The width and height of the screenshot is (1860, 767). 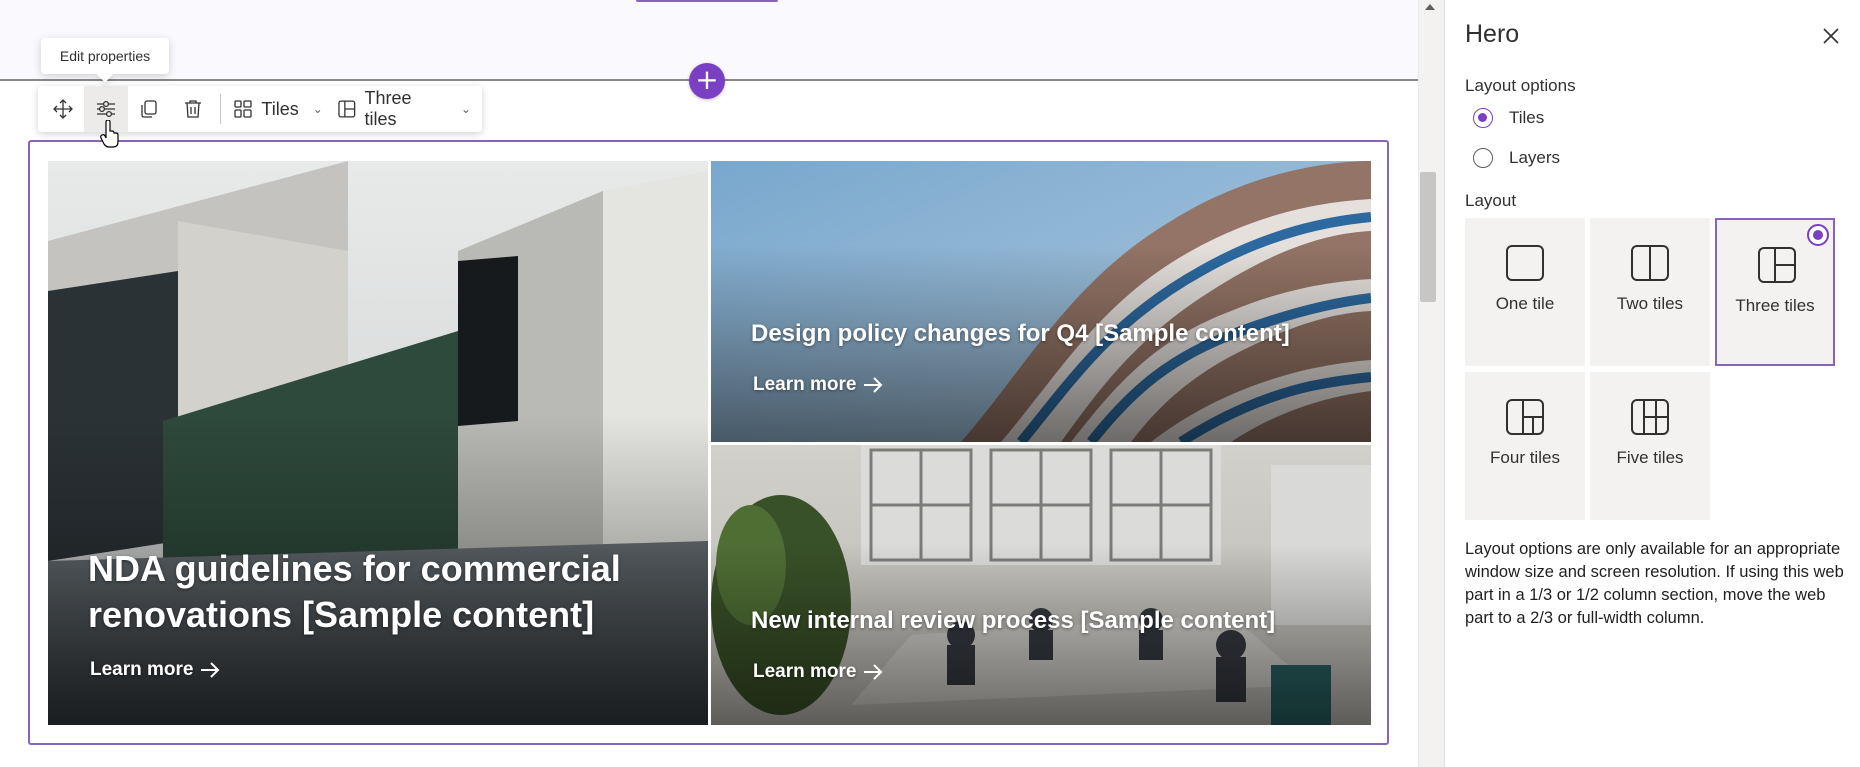 I want to click on scroll-up-icon, so click(x=1430, y=7).